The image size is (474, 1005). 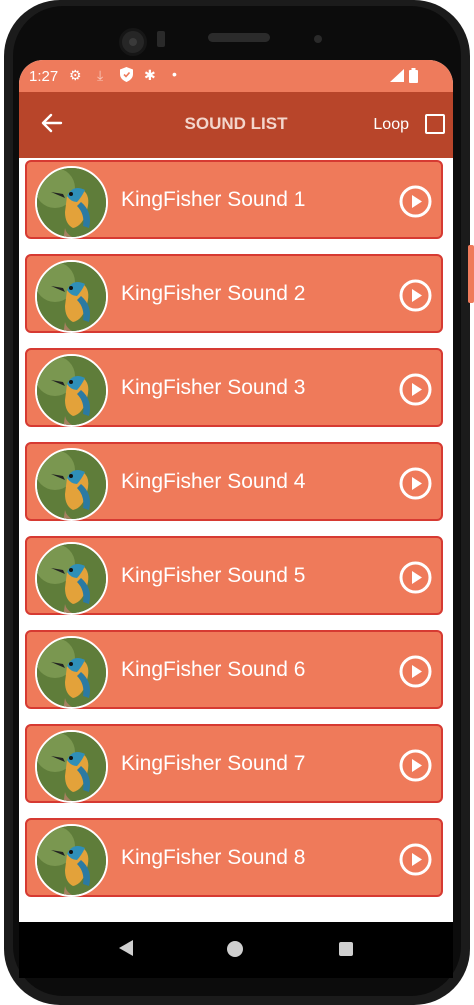 What do you see at coordinates (44, 76) in the screenshot?
I see `status-time: 1:27` at bounding box center [44, 76].